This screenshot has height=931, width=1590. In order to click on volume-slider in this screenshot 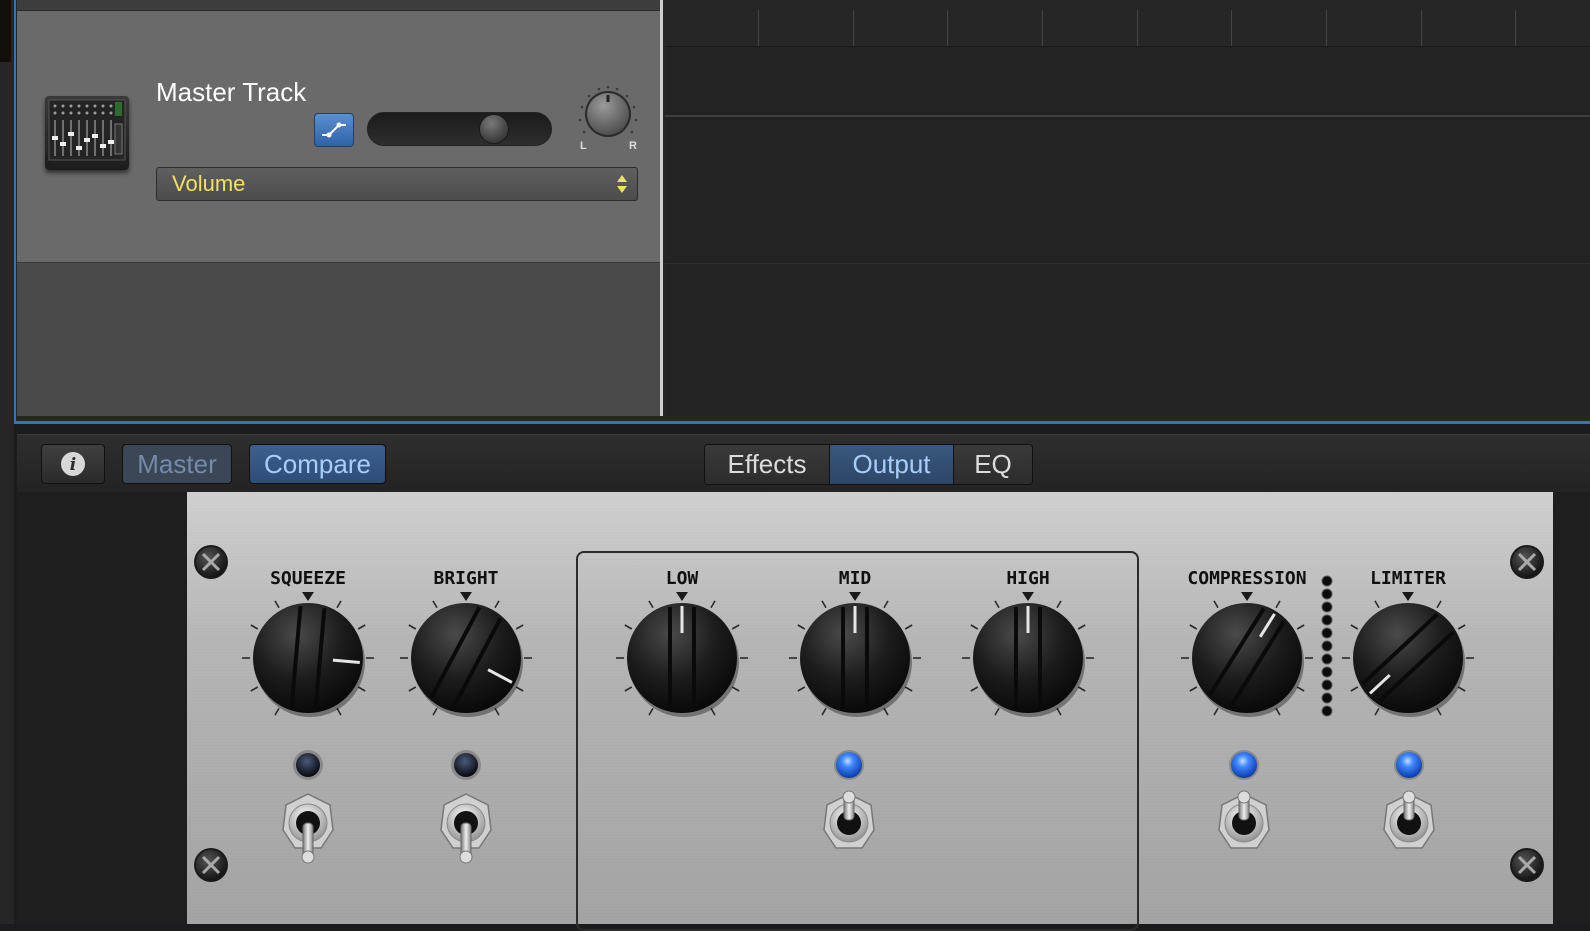, I will do `click(459, 129)`.